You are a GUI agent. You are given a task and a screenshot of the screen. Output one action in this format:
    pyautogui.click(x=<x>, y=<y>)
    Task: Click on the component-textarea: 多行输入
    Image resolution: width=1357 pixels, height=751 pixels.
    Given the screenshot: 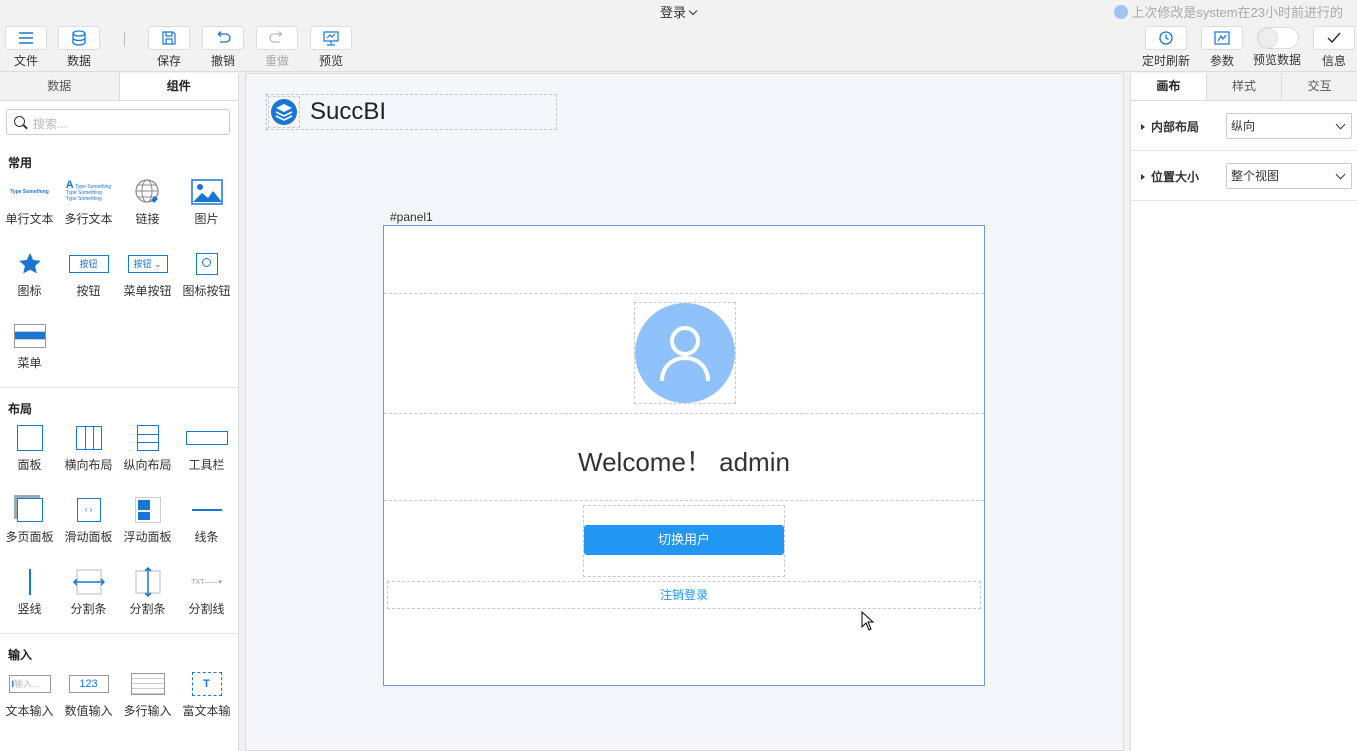 What is the action you would take?
    pyautogui.click(x=147, y=693)
    